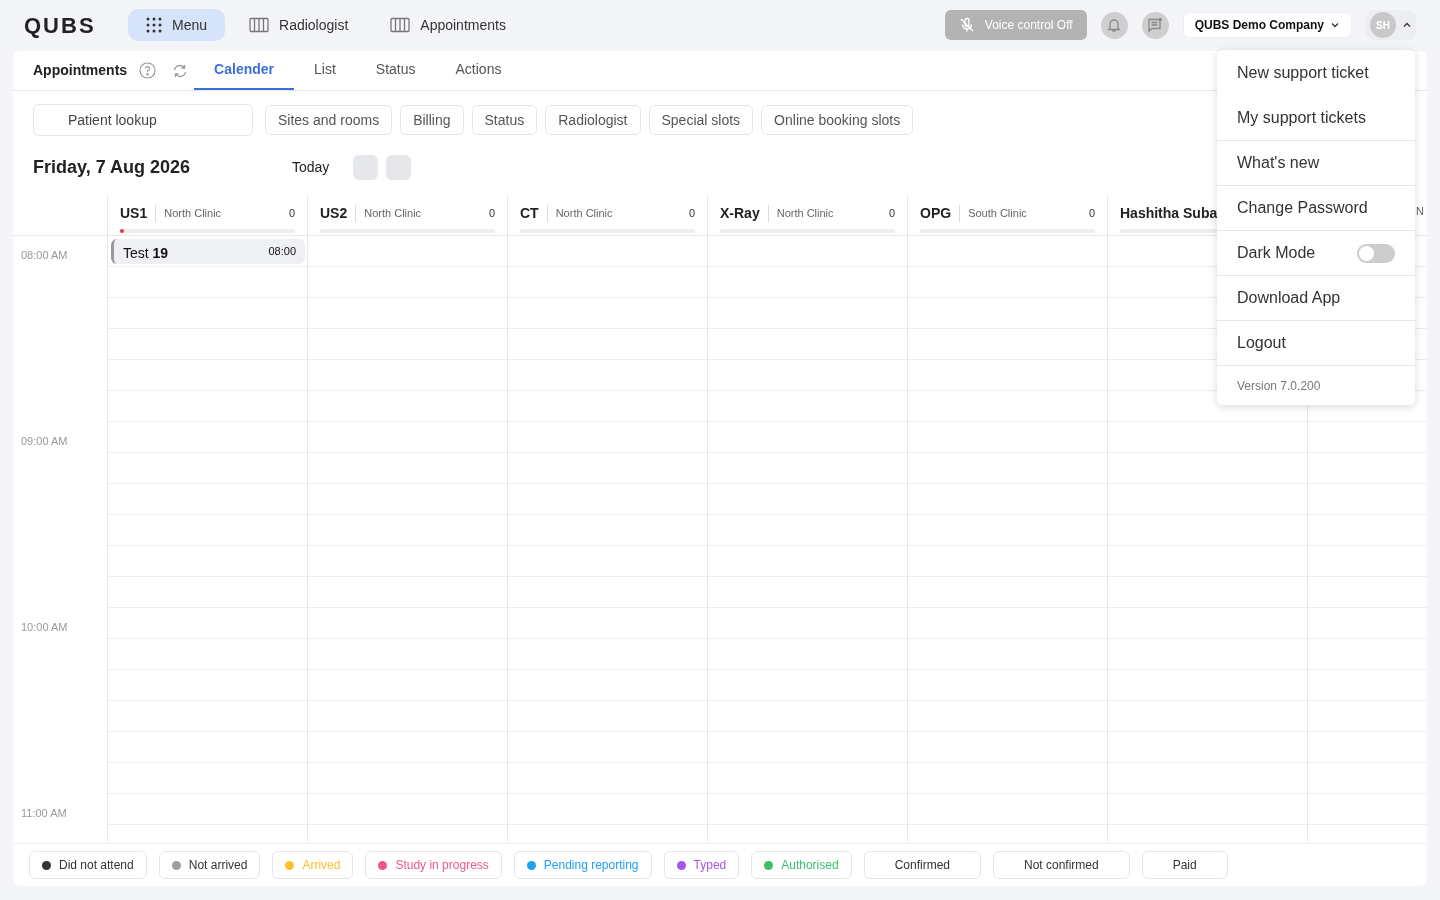 The height and width of the screenshot is (900, 1440). I want to click on grid-icon, so click(154, 25).